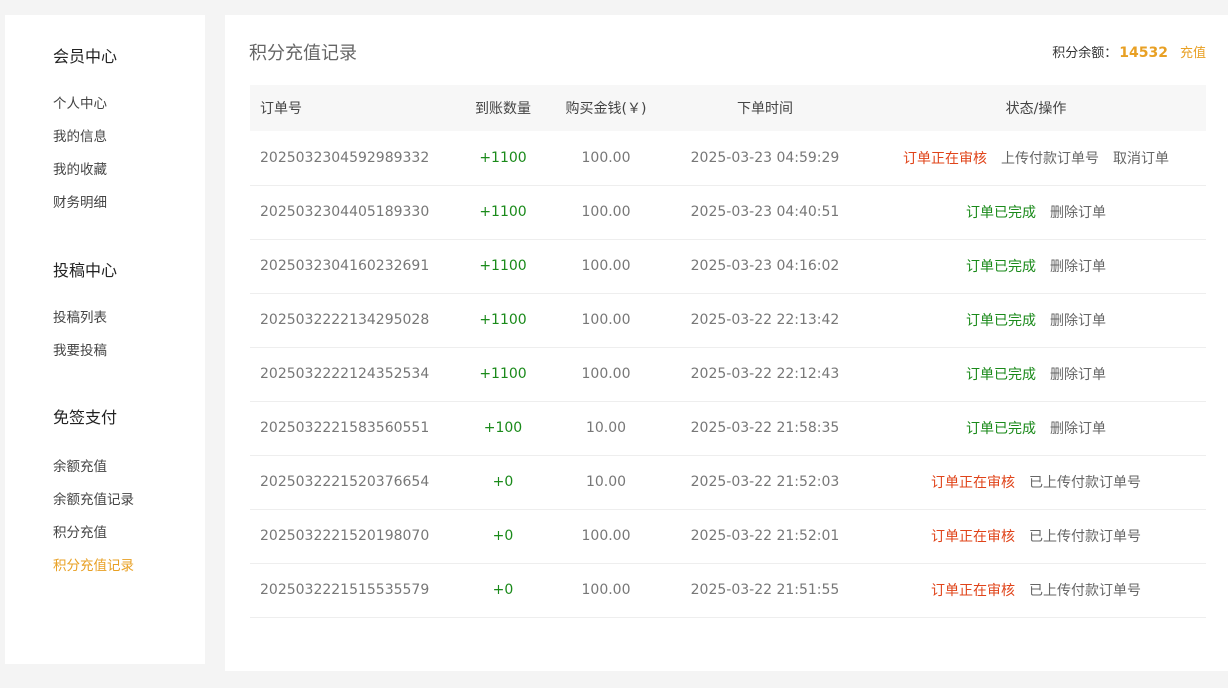 This screenshot has height=688, width=1228. Describe the element at coordinates (765, 482) in the screenshot. I see `order-time-cell: 2025-03-22 21:52:03` at that location.